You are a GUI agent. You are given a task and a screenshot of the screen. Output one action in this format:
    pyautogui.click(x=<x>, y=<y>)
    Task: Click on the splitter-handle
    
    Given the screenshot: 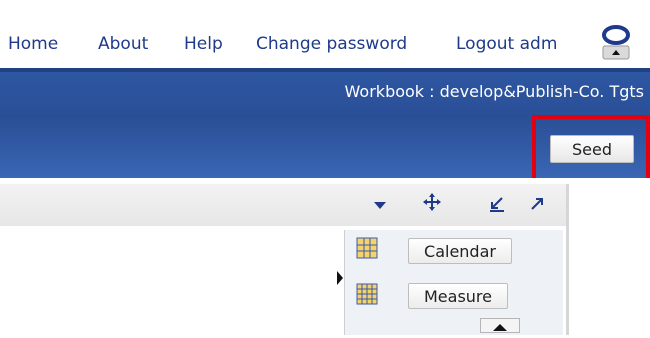 What is the action you would take?
    pyautogui.click(x=340, y=278)
    